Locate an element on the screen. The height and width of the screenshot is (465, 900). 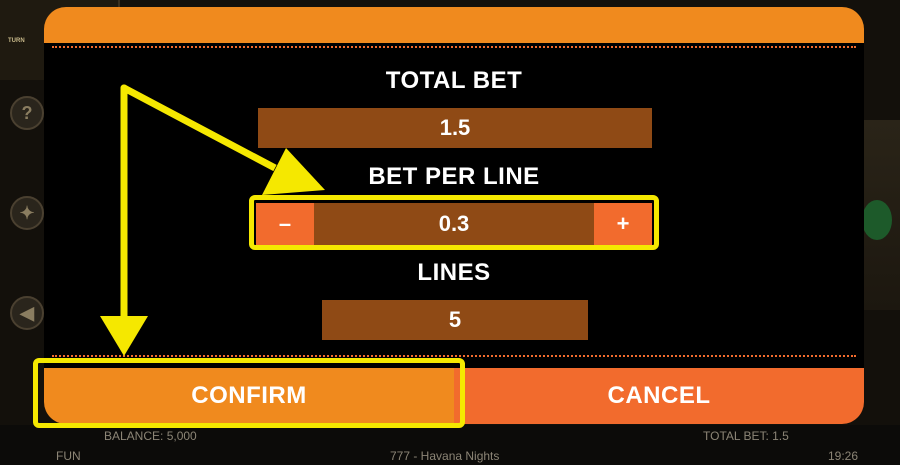
left-panel-text: TURN is located at coordinates (16, 41).